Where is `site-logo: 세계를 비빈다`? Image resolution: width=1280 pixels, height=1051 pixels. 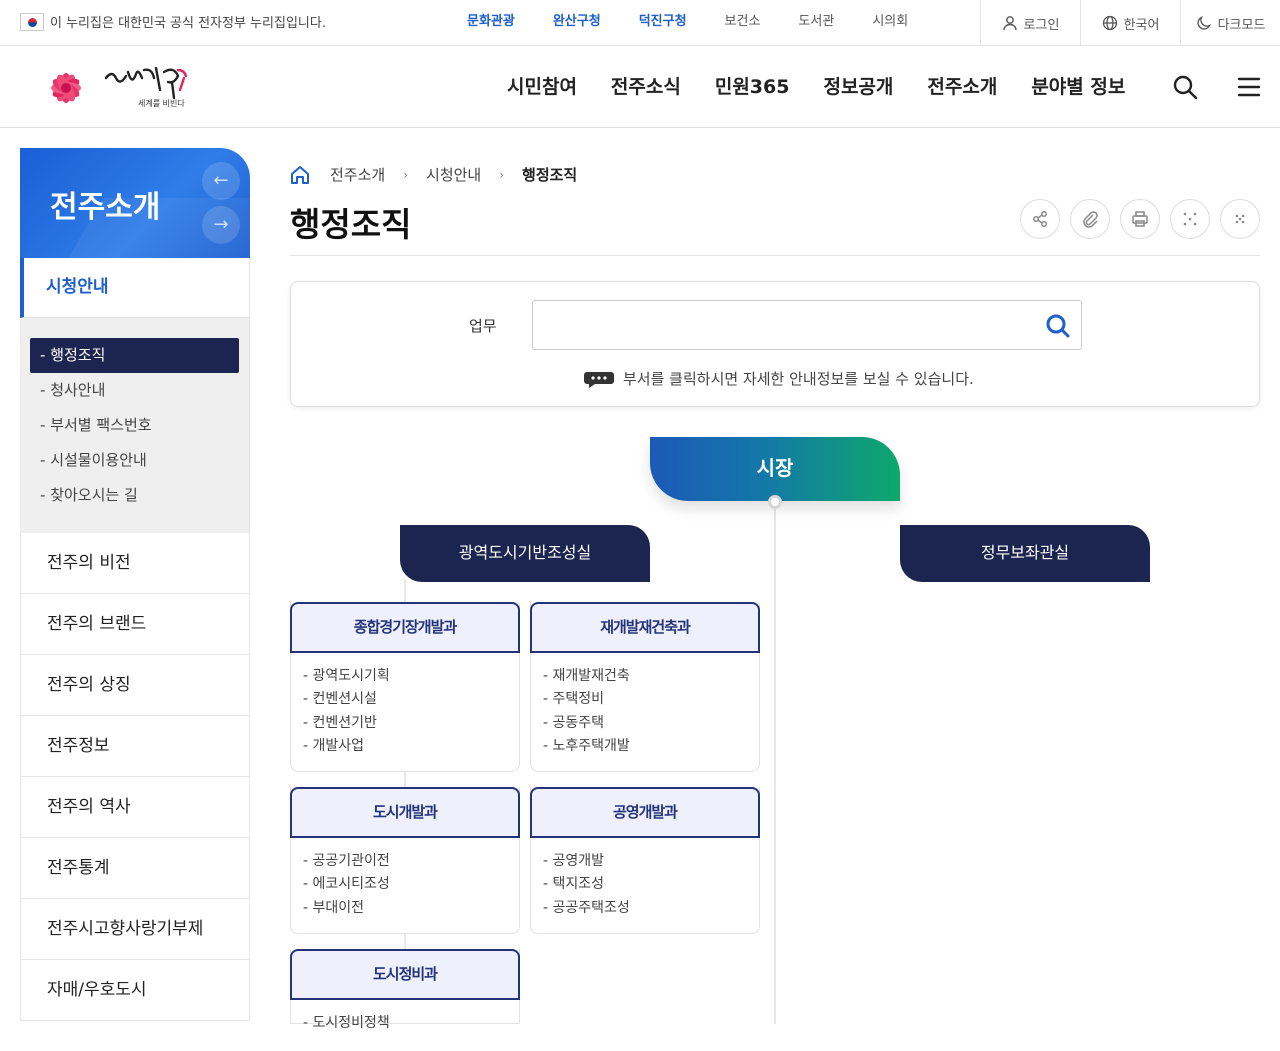 site-logo: 세계를 비빈다 is located at coordinates (117, 86).